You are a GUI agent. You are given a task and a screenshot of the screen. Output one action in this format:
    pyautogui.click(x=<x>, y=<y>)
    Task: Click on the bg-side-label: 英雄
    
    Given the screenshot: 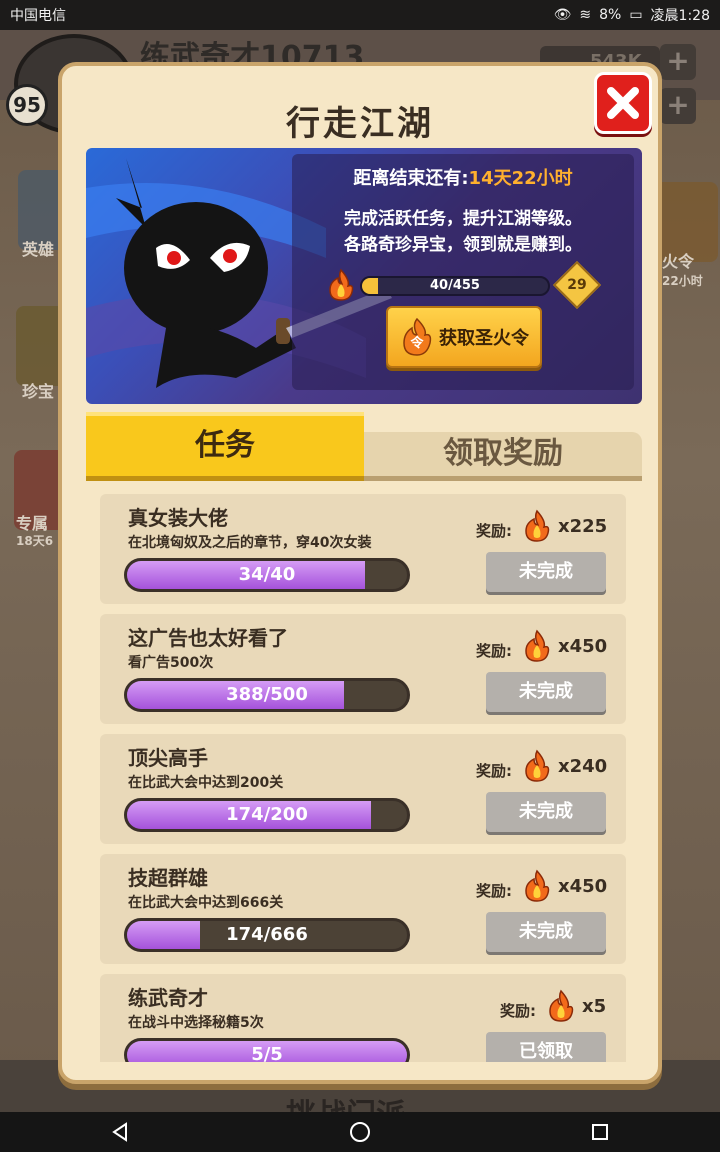 What is the action you would take?
    pyautogui.click(x=38, y=249)
    